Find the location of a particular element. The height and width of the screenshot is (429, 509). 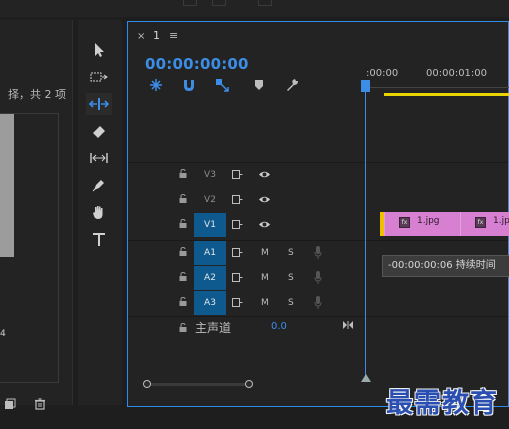

timeline-settings-button is located at coordinates (292, 85).